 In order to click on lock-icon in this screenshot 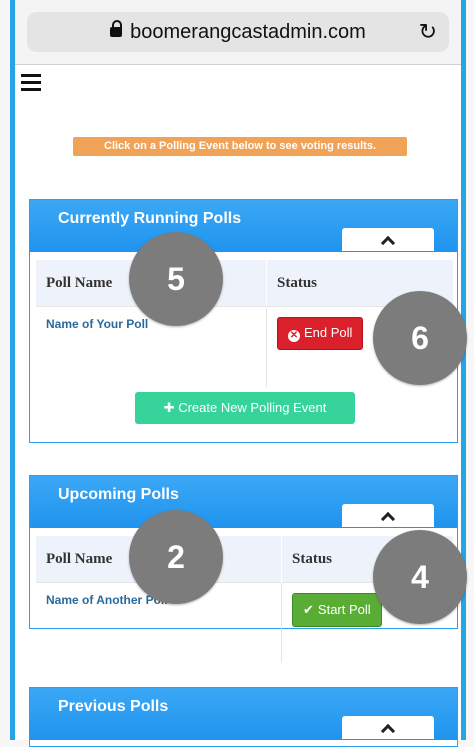, I will do `click(116, 28)`.